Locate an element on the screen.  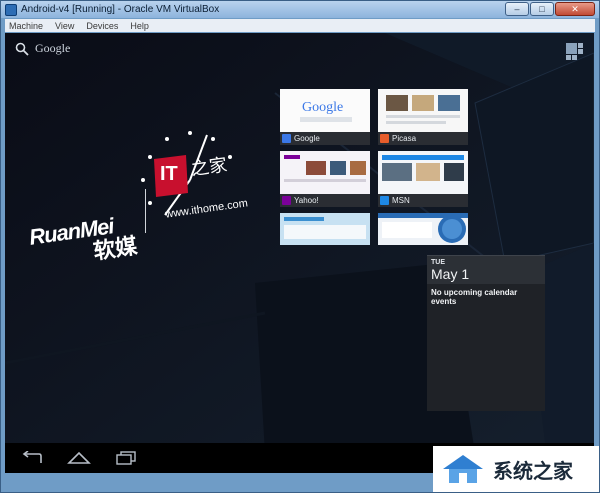
bookmark-picasa: Picasa is located at coordinates (423, 117).